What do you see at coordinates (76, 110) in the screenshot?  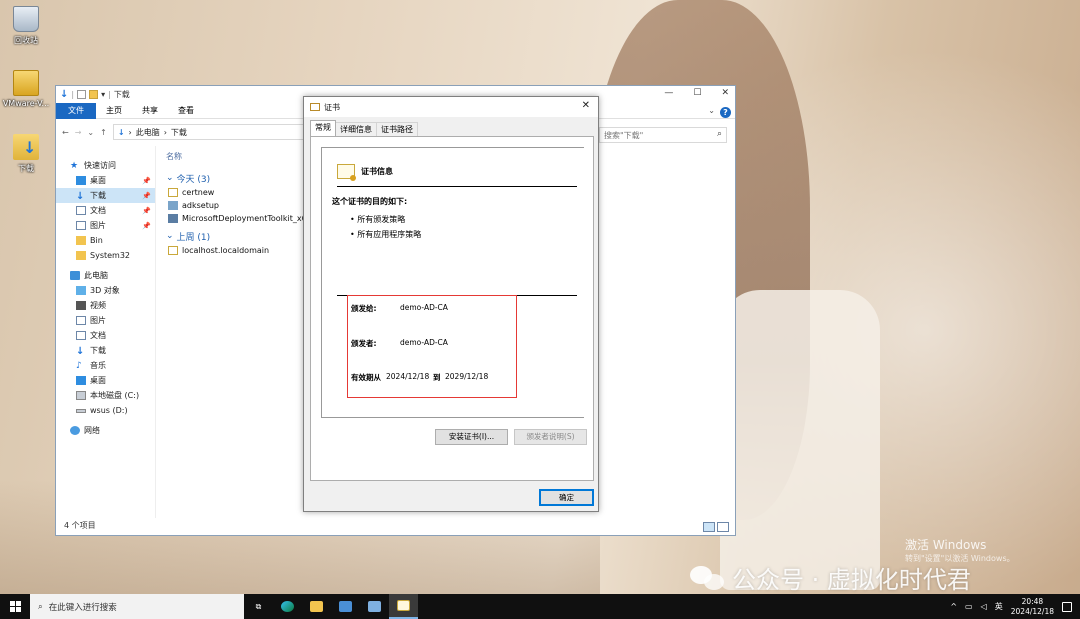 I see `tab-file: 文件` at bounding box center [76, 110].